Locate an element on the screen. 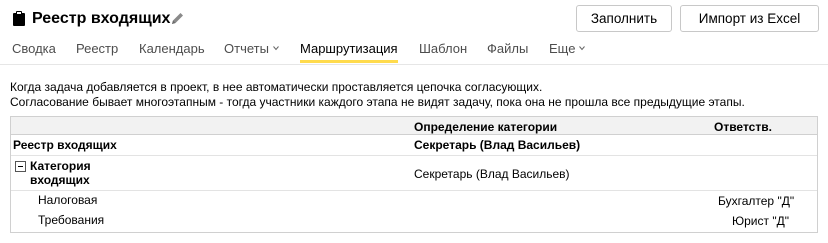 This screenshot has width=828, height=243. column-header-responsible: Ответств. is located at coordinates (743, 127).